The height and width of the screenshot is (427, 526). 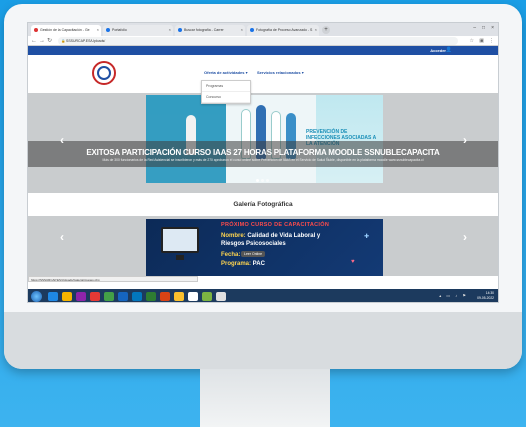 I want to click on clock-date: 09-05-2022, so click(x=485, y=298).